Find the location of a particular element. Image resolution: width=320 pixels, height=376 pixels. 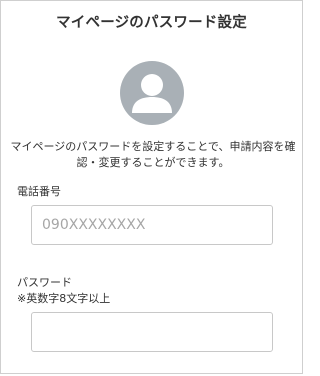

phone-label: 電話番号 is located at coordinates (39, 191).